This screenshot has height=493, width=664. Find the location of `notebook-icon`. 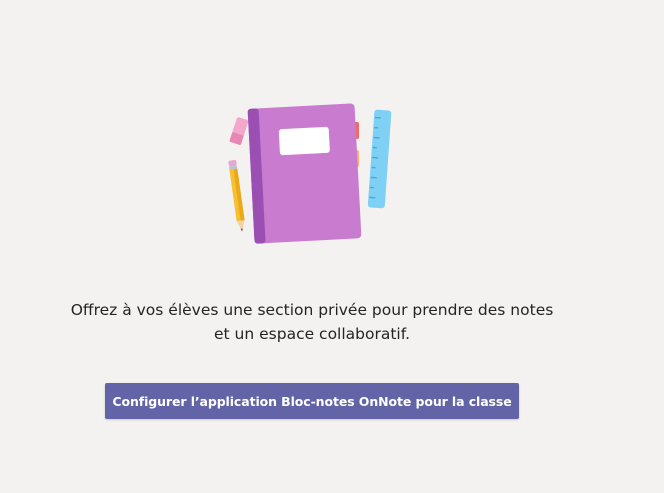

notebook-icon is located at coordinates (304, 173).